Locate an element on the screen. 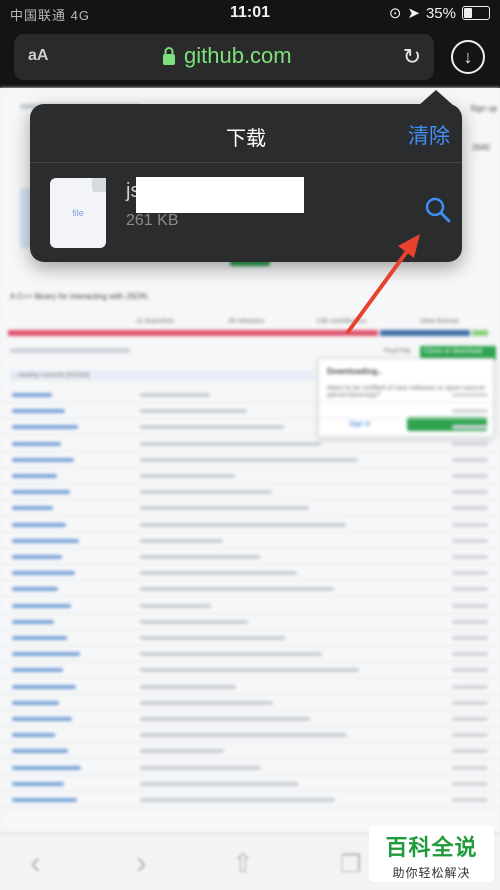 Image resolution: width=500 pixels, height=890 pixels. orientation-lock-icon: ⊙ is located at coordinates (395, 13).